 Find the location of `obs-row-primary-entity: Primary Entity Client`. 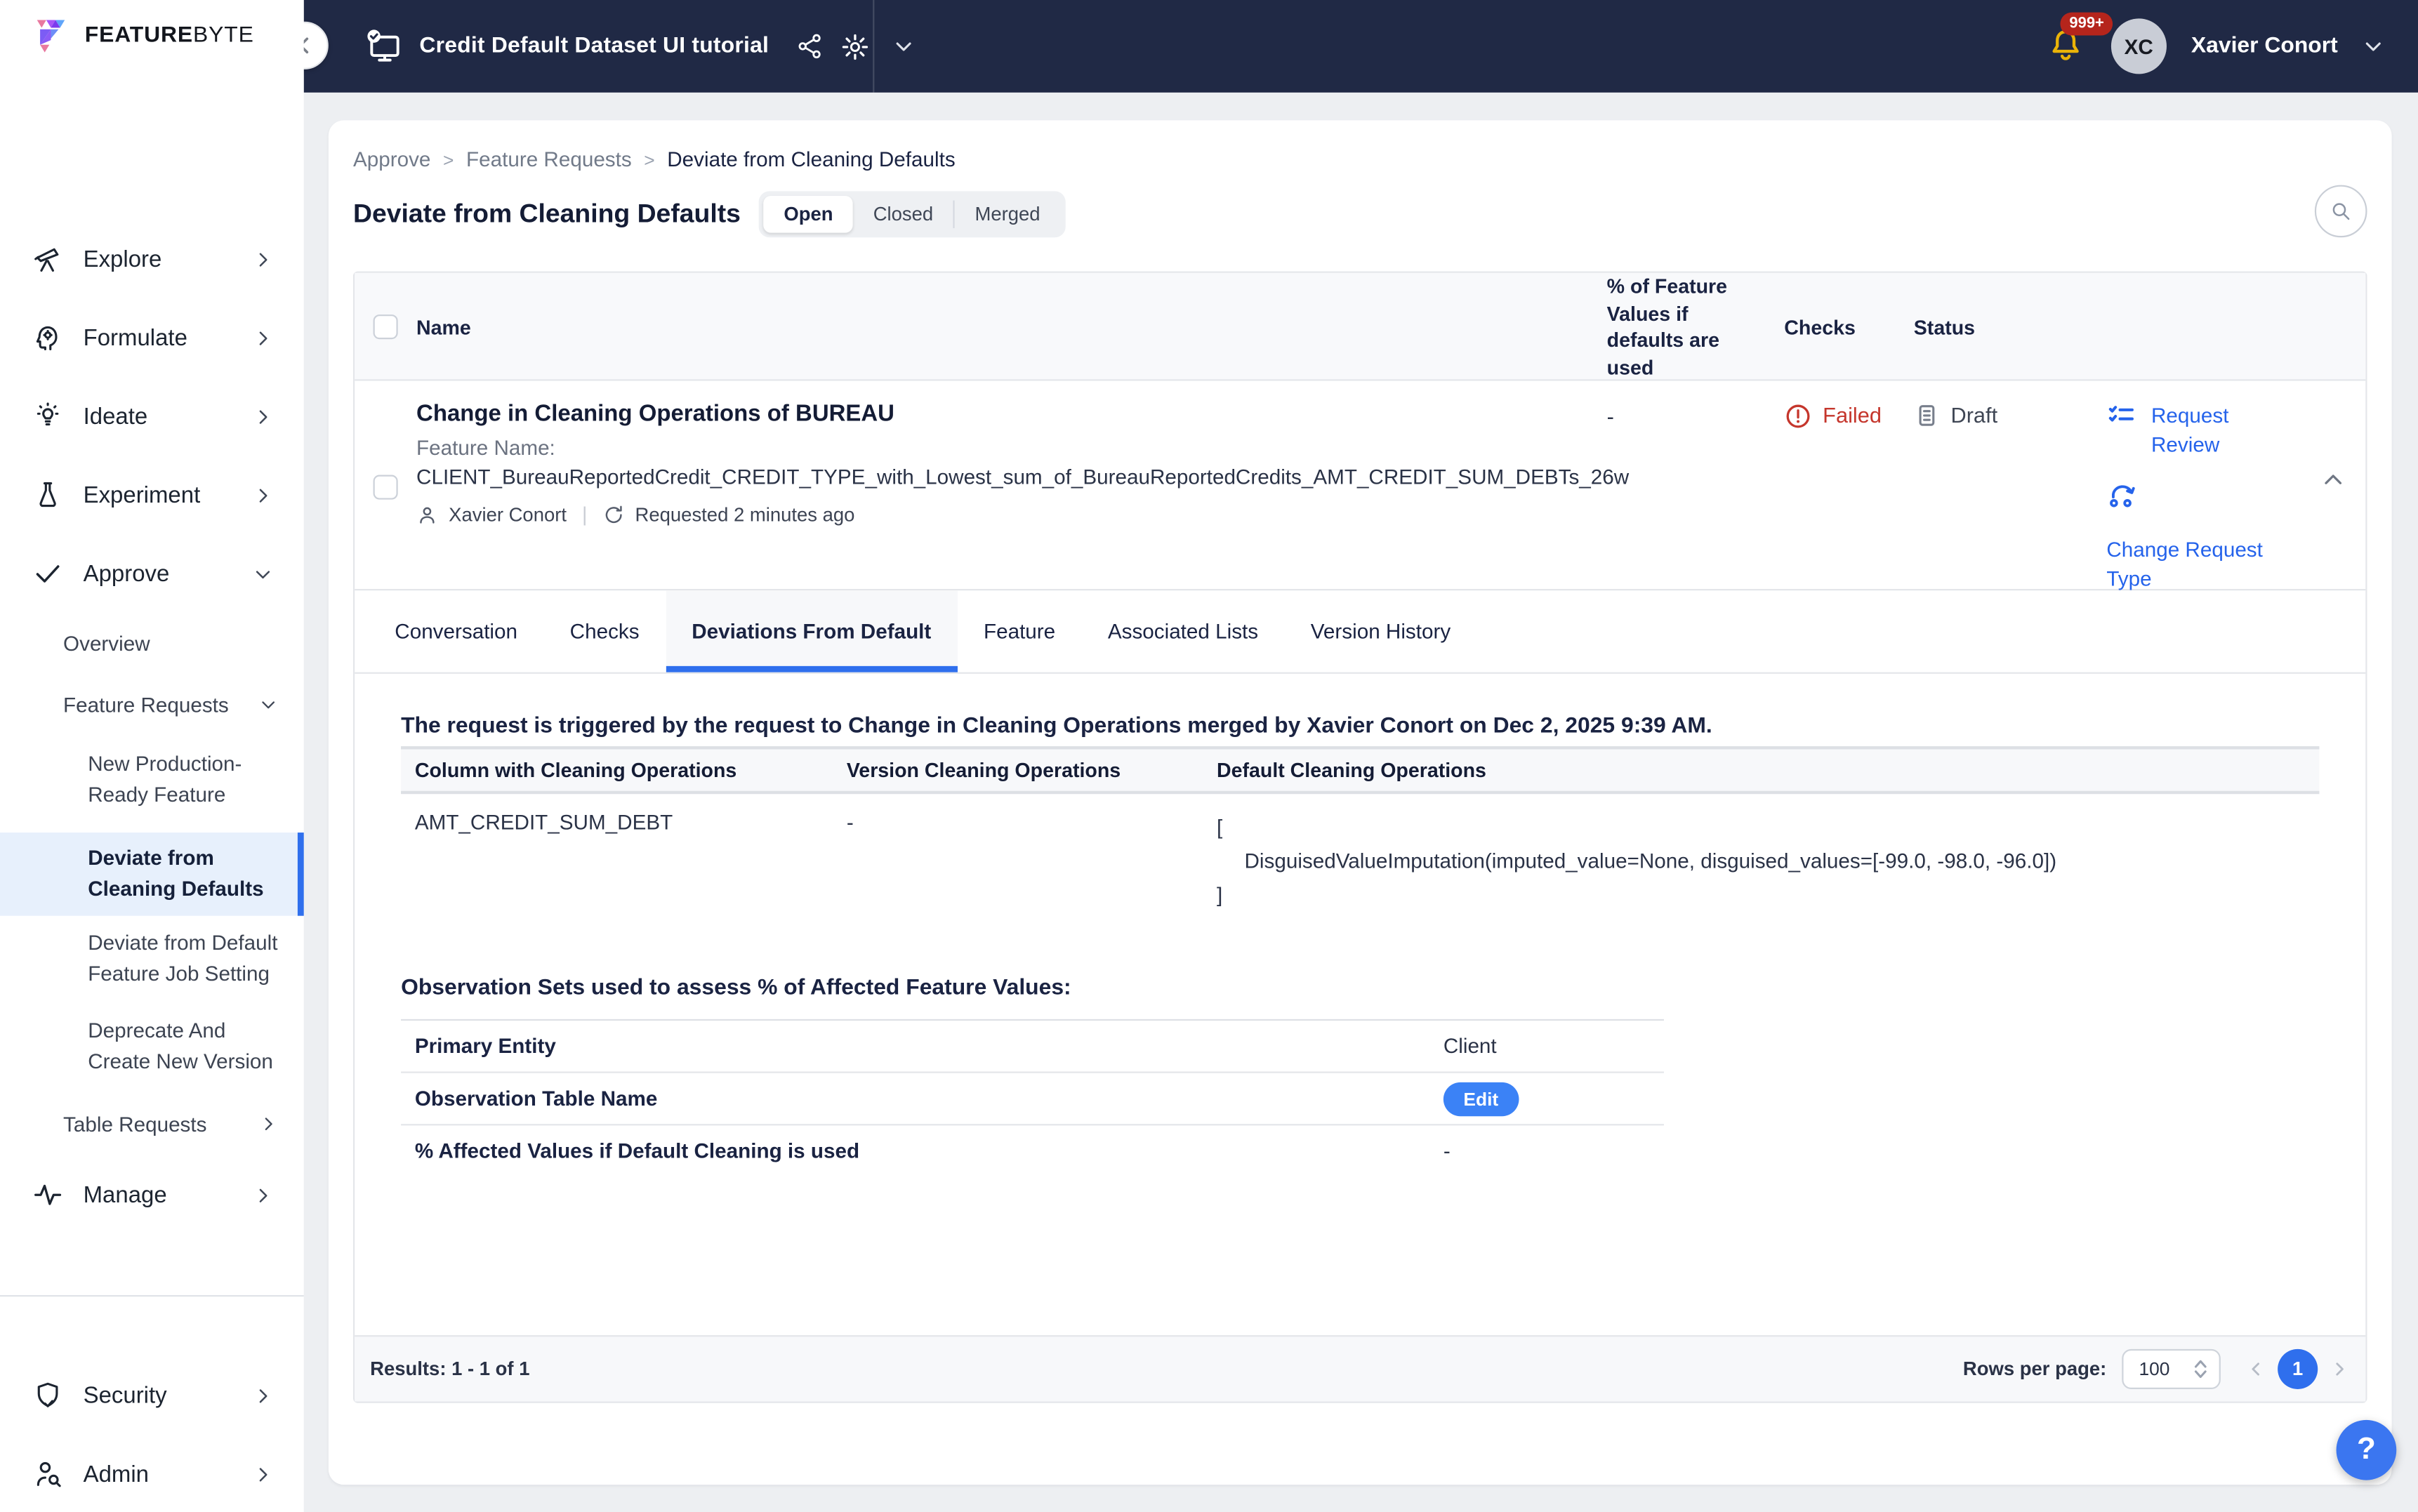

obs-row-primary-entity: Primary Entity Client is located at coordinates (1032, 1046).